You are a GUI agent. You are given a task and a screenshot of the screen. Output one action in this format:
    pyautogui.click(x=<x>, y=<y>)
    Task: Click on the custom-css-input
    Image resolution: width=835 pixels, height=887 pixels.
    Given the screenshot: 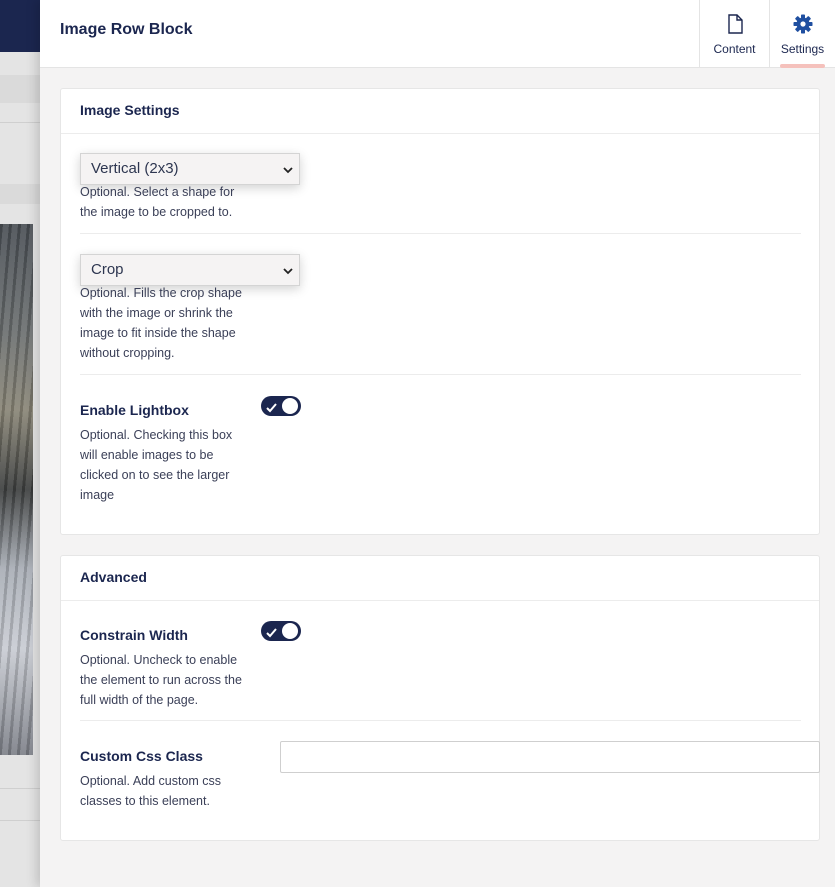 What is the action you would take?
    pyautogui.click(x=550, y=757)
    